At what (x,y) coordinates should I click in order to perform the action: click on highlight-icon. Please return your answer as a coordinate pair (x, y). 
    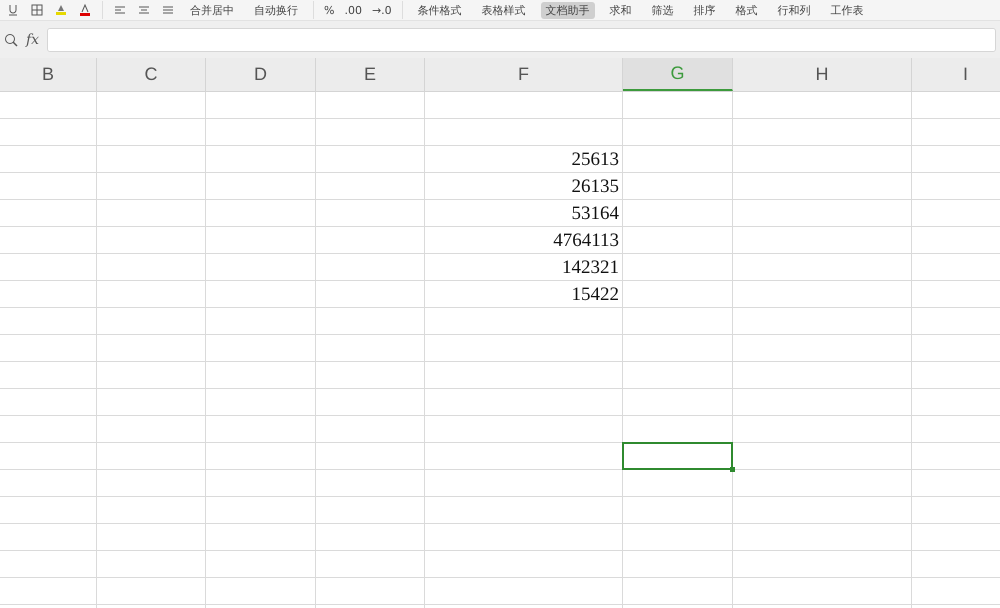
    Looking at the image, I should click on (61, 10).